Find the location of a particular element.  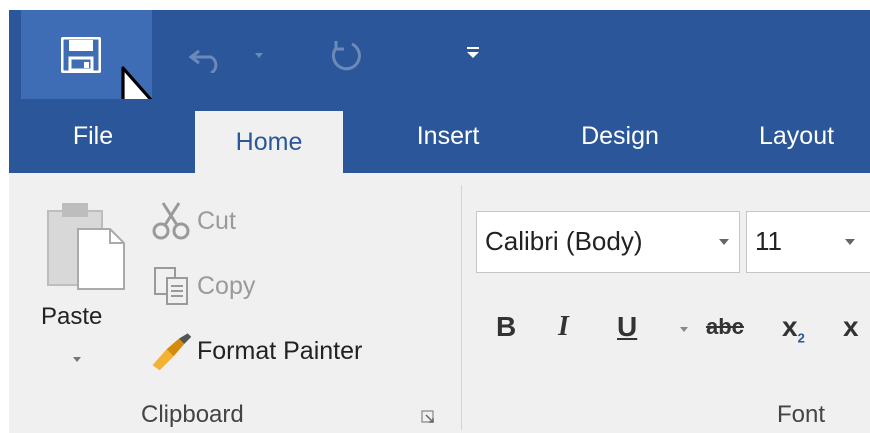

cut-label: Cut is located at coordinates (216, 220).